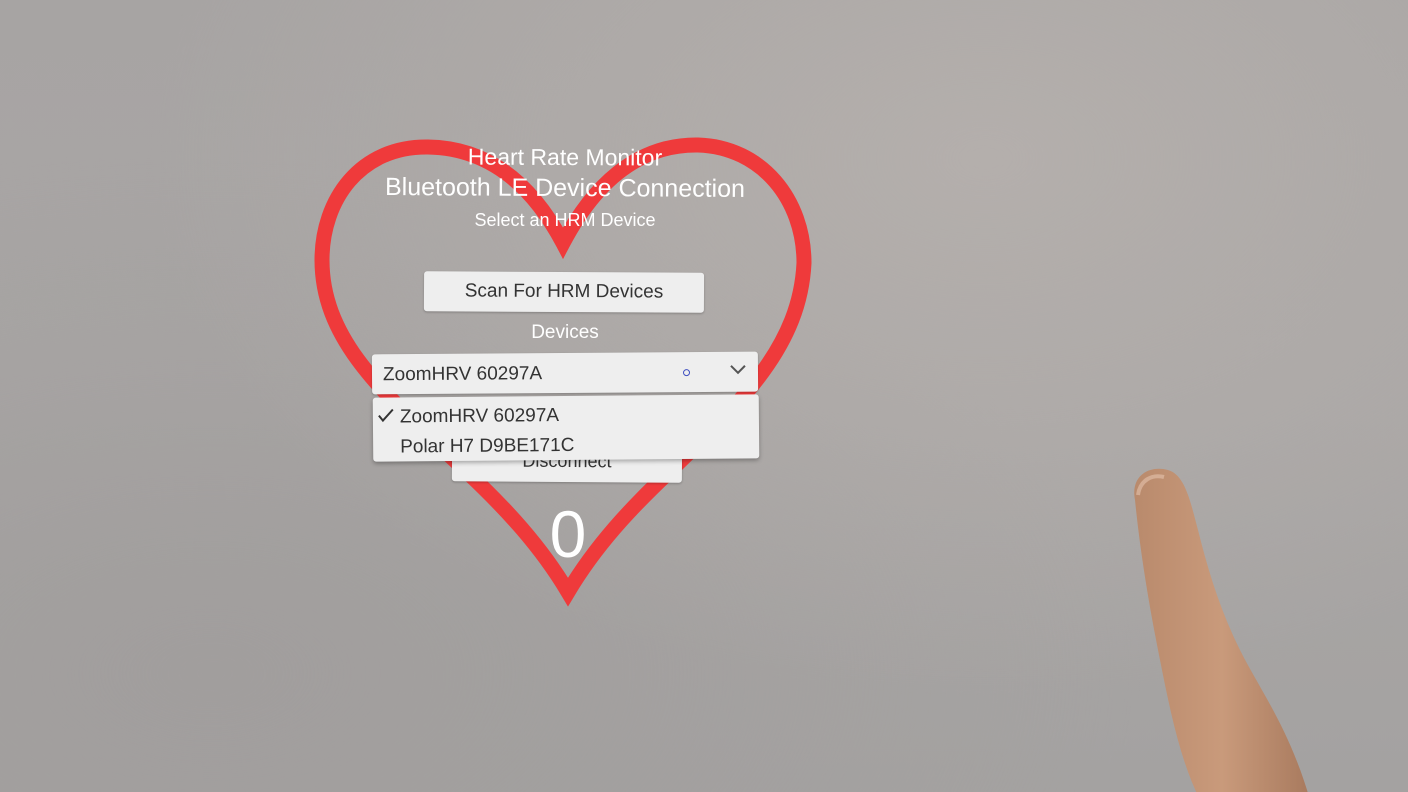 The image size is (1408, 792). What do you see at coordinates (462, 374) in the screenshot?
I see `dropdown-selected-value: ZoomHRV 60297A` at bounding box center [462, 374].